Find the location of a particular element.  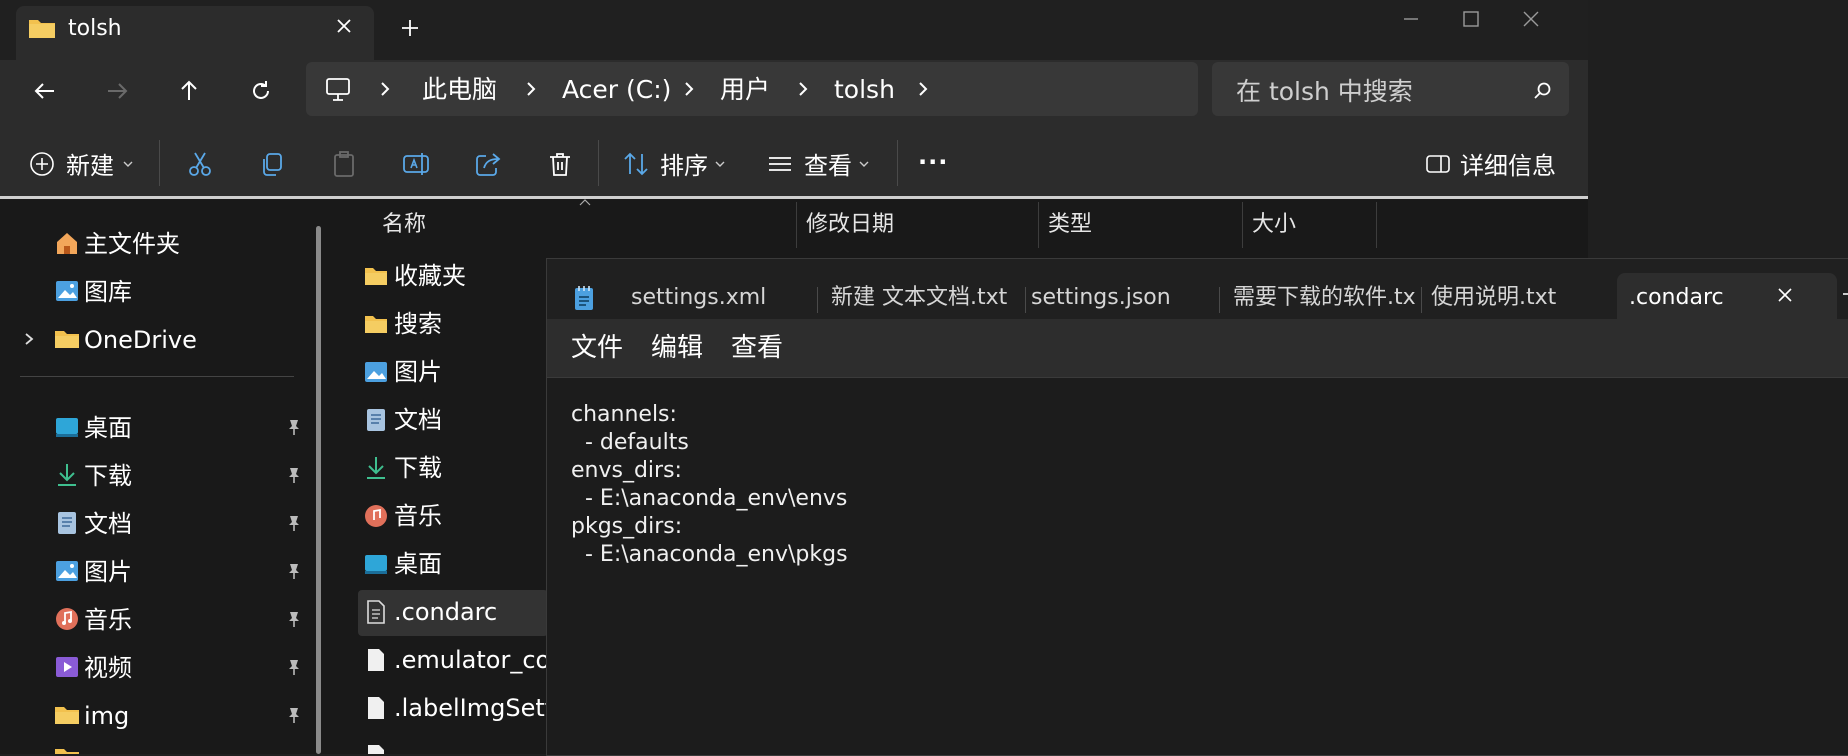

tab-instructions: 使用说明.txt is located at coordinates (1521, 296).